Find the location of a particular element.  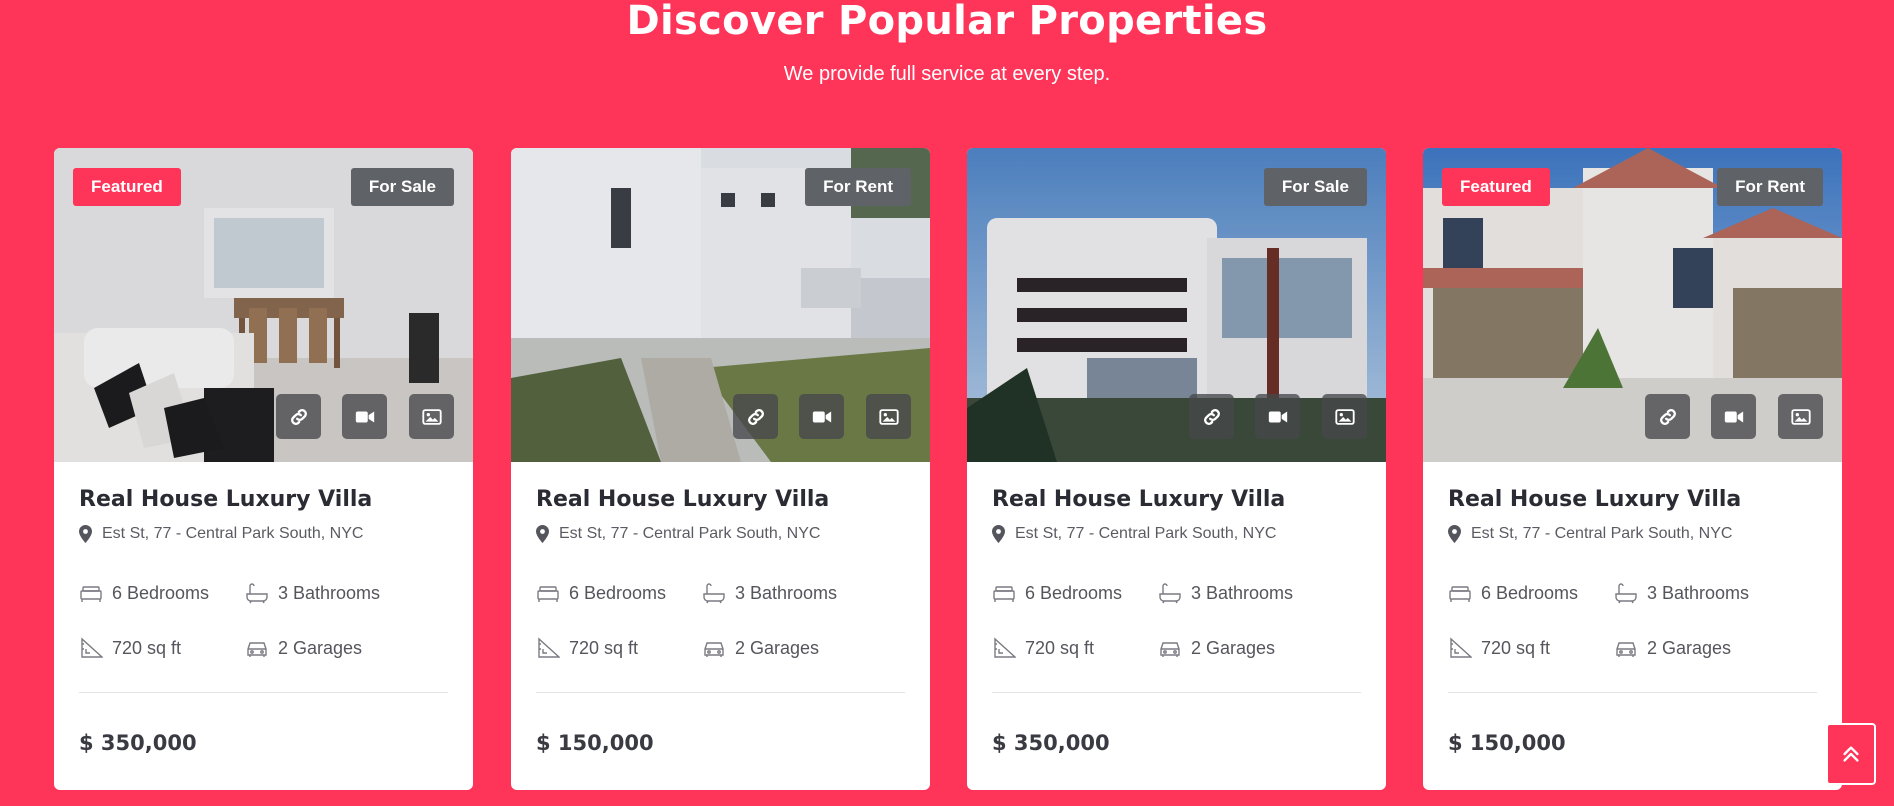

property-photo: For Sale is located at coordinates (1176, 305).